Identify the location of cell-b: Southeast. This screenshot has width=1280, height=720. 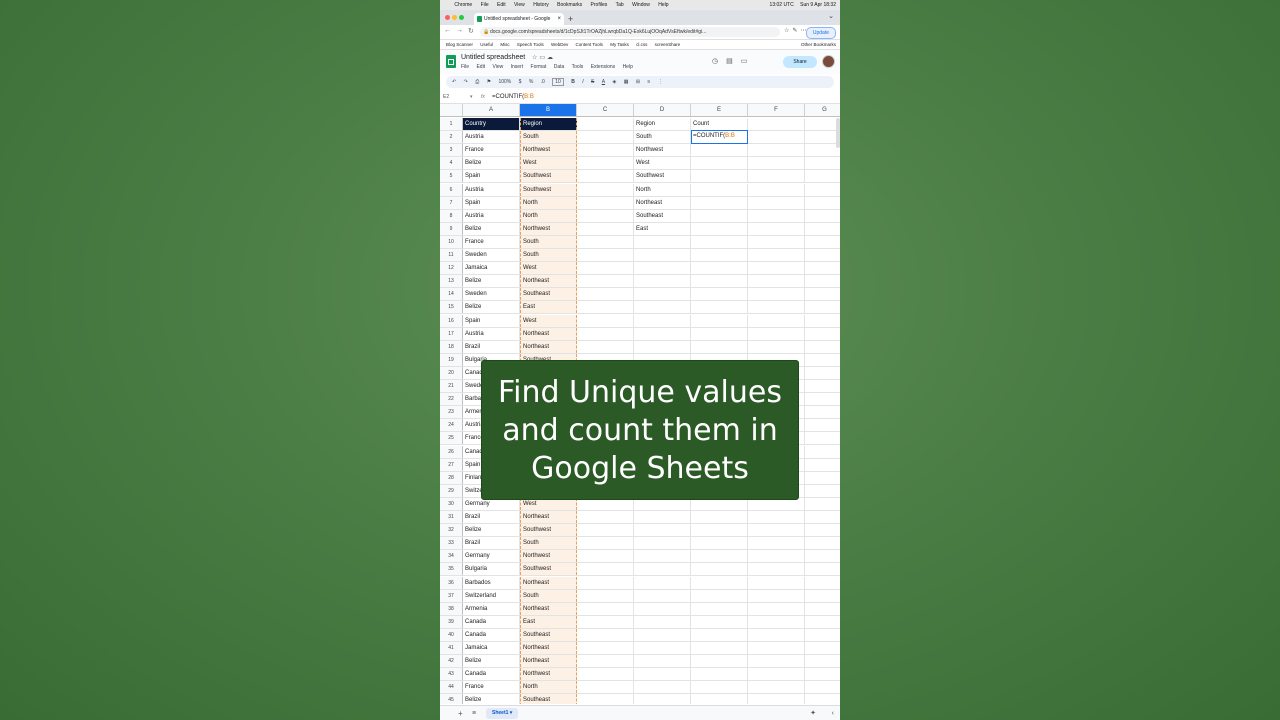
(548, 634).